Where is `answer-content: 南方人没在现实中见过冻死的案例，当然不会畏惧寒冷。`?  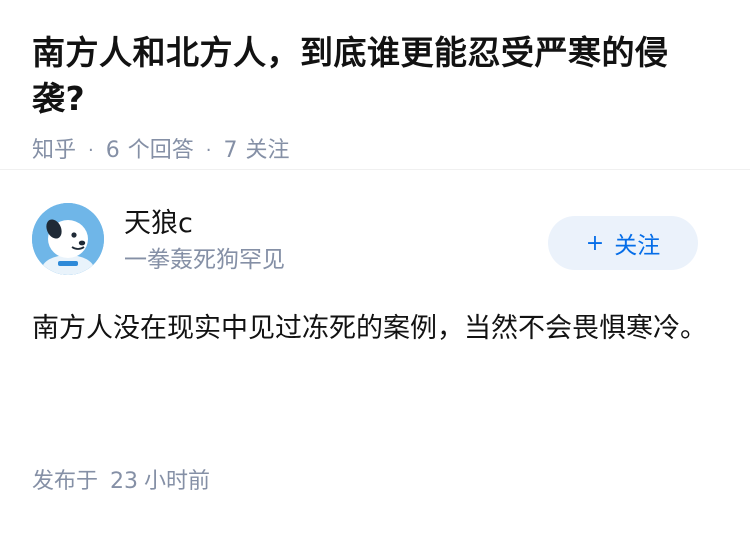 answer-content: 南方人没在现实中见过冻死的案例，当然不会畏惧寒冷。 is located at coordinates (372, 329).